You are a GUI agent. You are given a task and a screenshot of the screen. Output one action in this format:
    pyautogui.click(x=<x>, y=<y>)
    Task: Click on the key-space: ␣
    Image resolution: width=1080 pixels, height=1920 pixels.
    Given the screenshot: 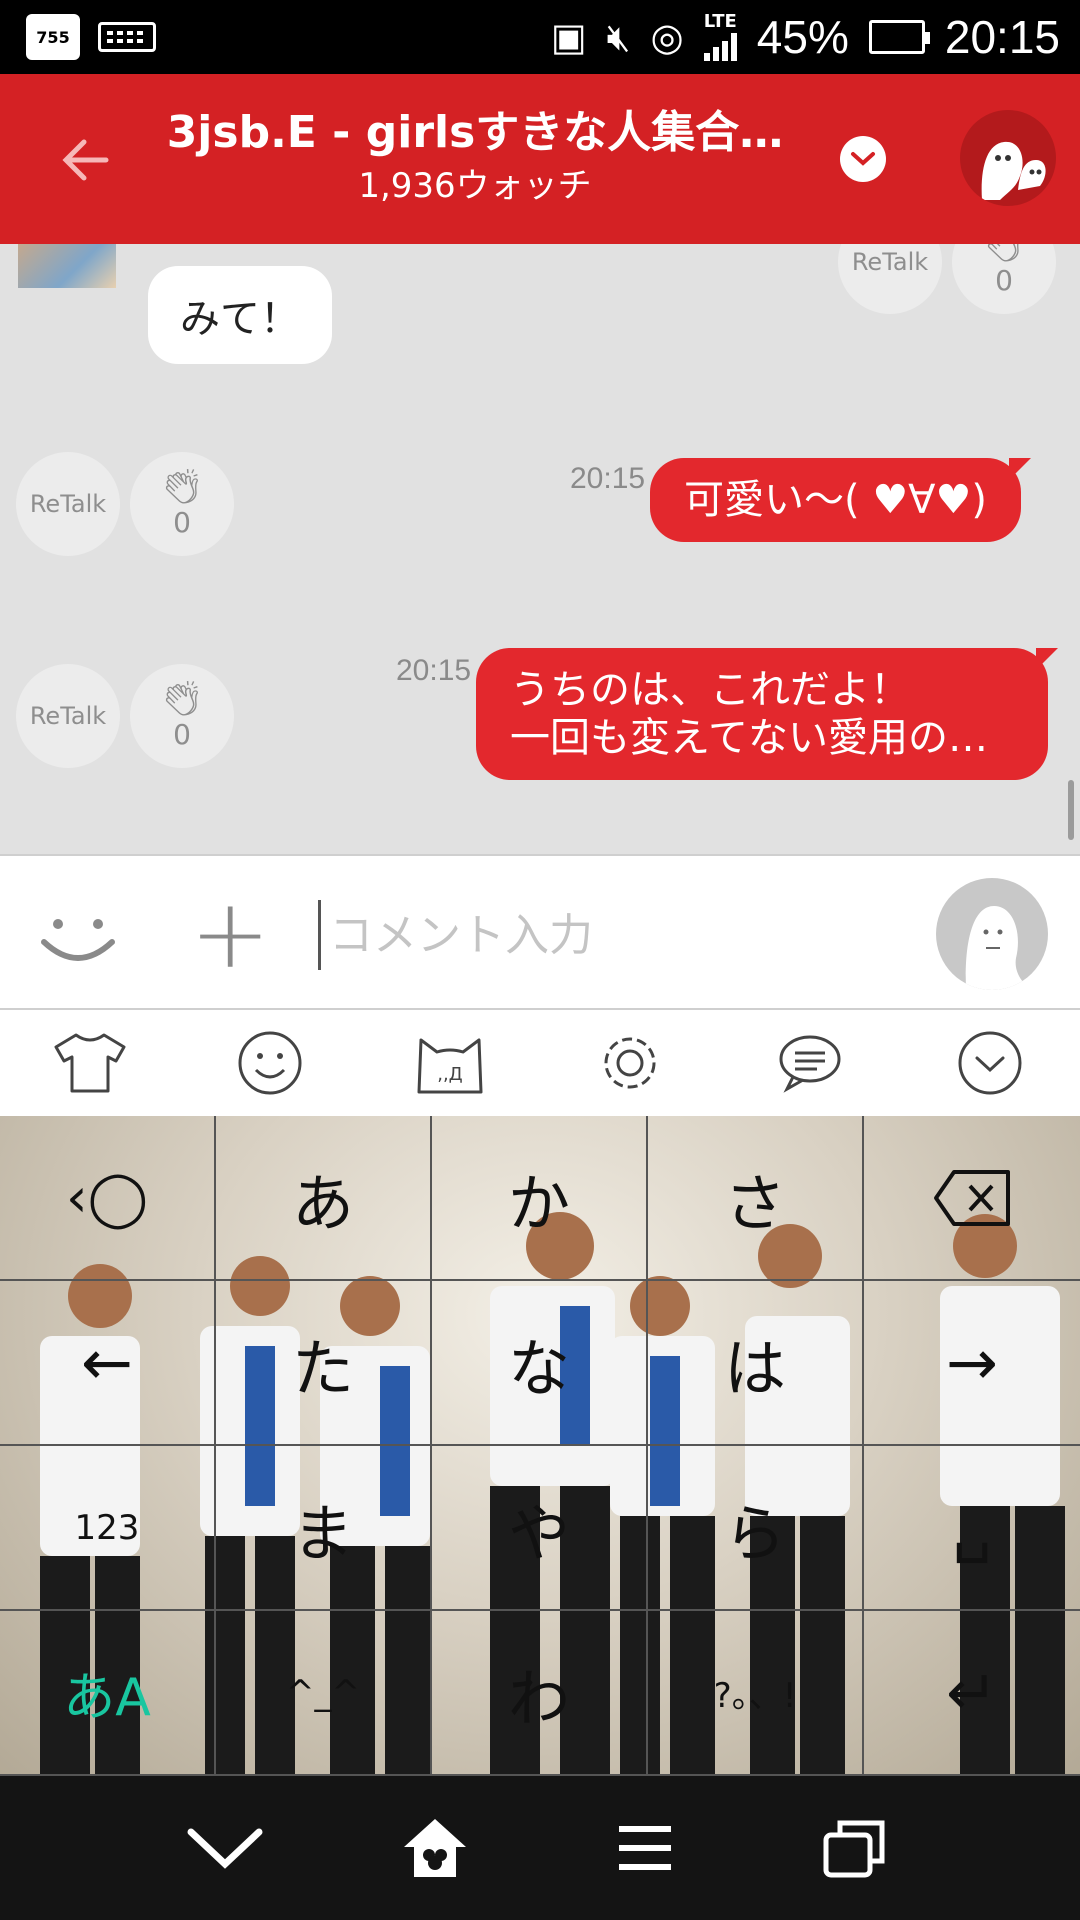 What is the action you would take?
    pyautogui.click(x=972, y=1528)
    